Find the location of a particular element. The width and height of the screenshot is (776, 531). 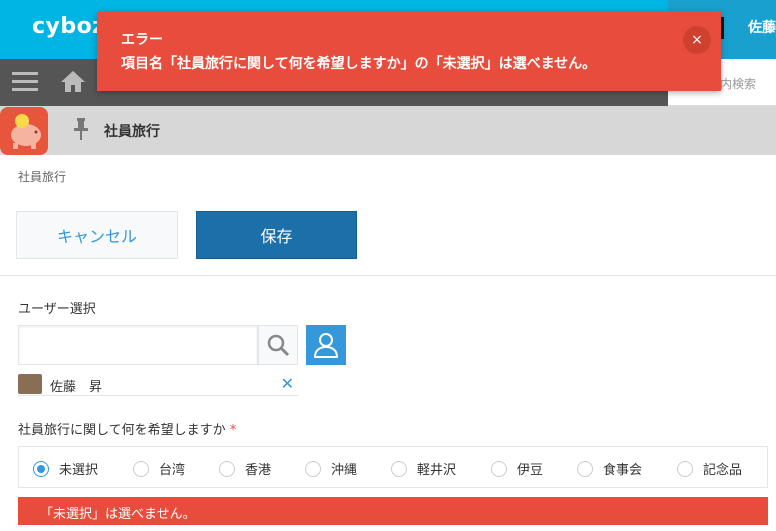

radio-option-label: 食事会 is located at coordinates (623, 470).